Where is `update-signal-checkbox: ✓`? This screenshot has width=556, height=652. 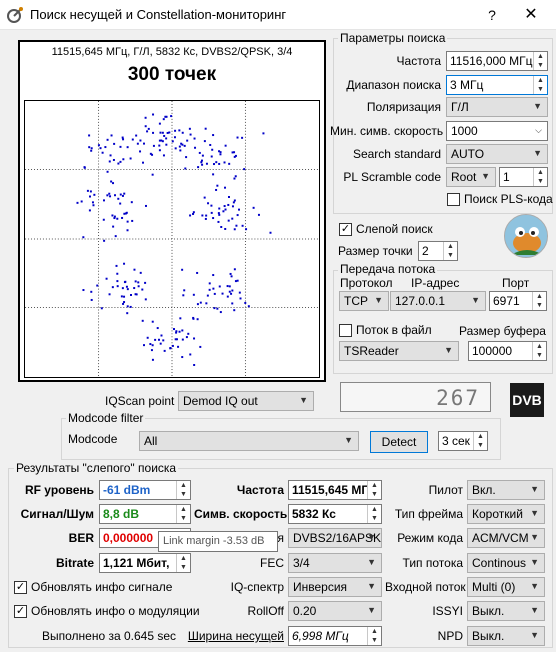
update-signal-checkbox: ✓ is located at coordinates (20, 587).